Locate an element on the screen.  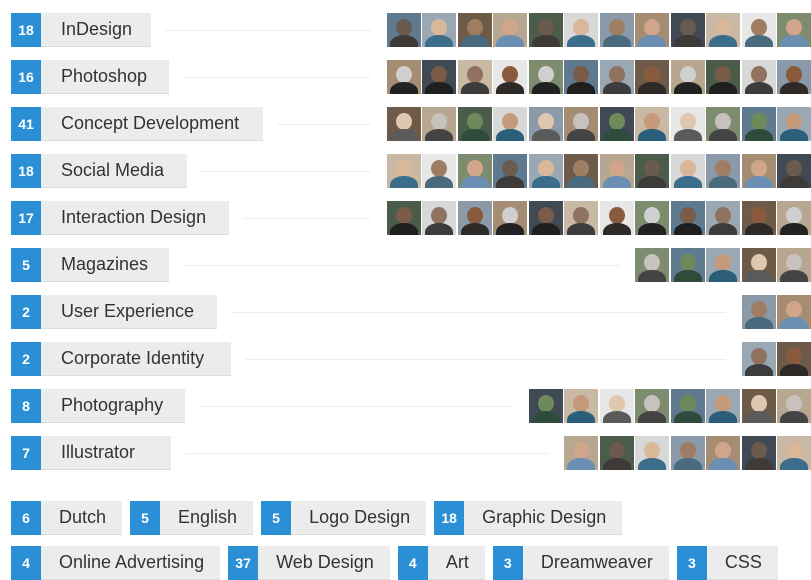
endorser-avatars is located at coordinates (598, 124).